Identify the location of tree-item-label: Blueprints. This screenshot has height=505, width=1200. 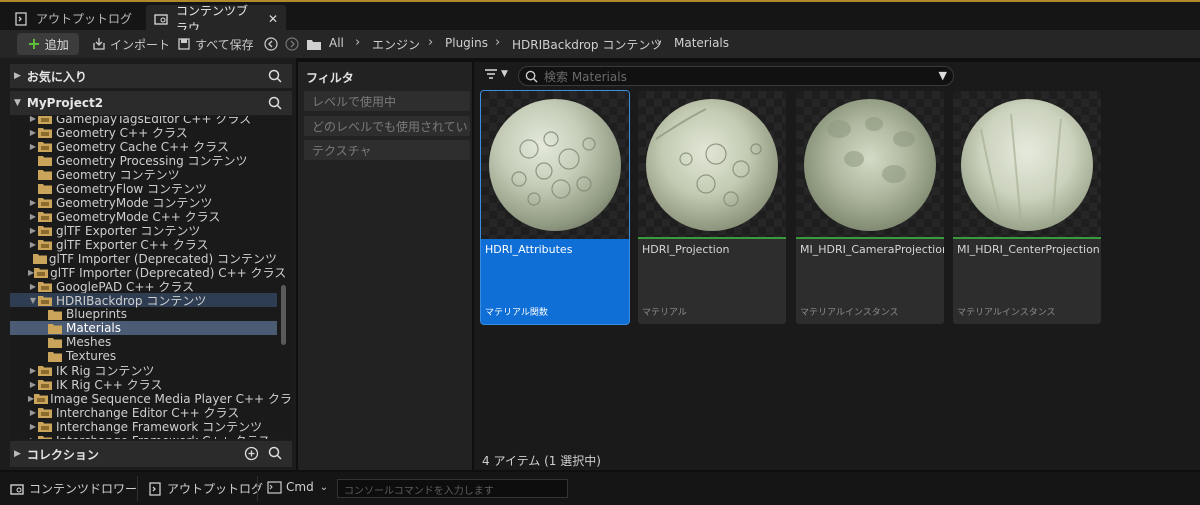
(97, 314).